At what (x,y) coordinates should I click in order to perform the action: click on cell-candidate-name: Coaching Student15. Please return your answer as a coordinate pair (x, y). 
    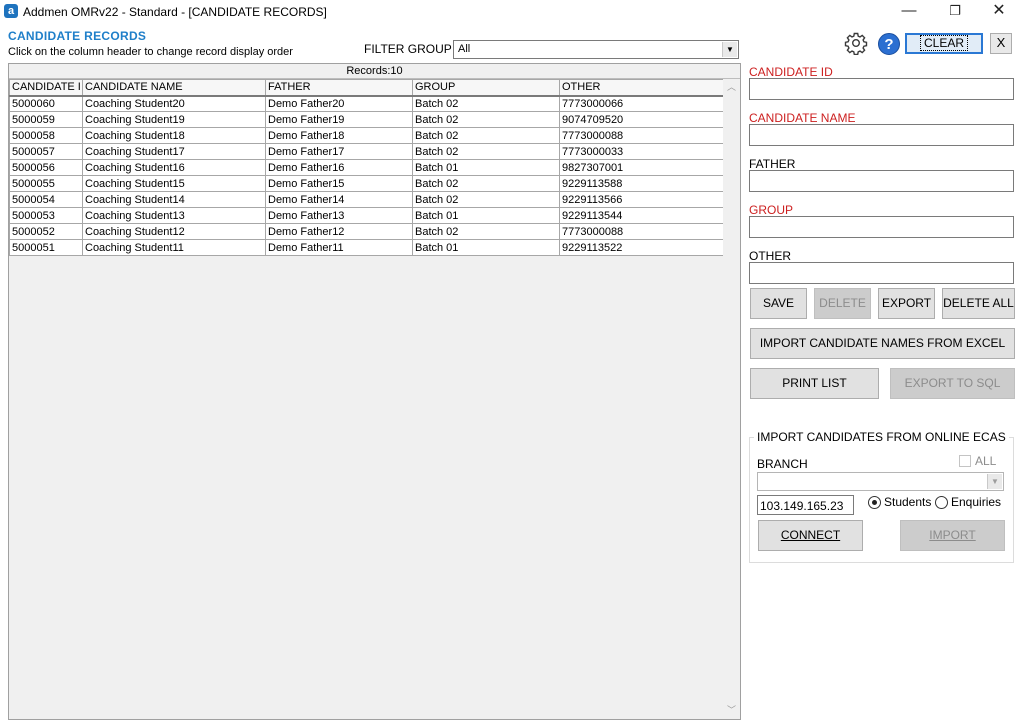
    Looking at the image, I should click on (174, 183).